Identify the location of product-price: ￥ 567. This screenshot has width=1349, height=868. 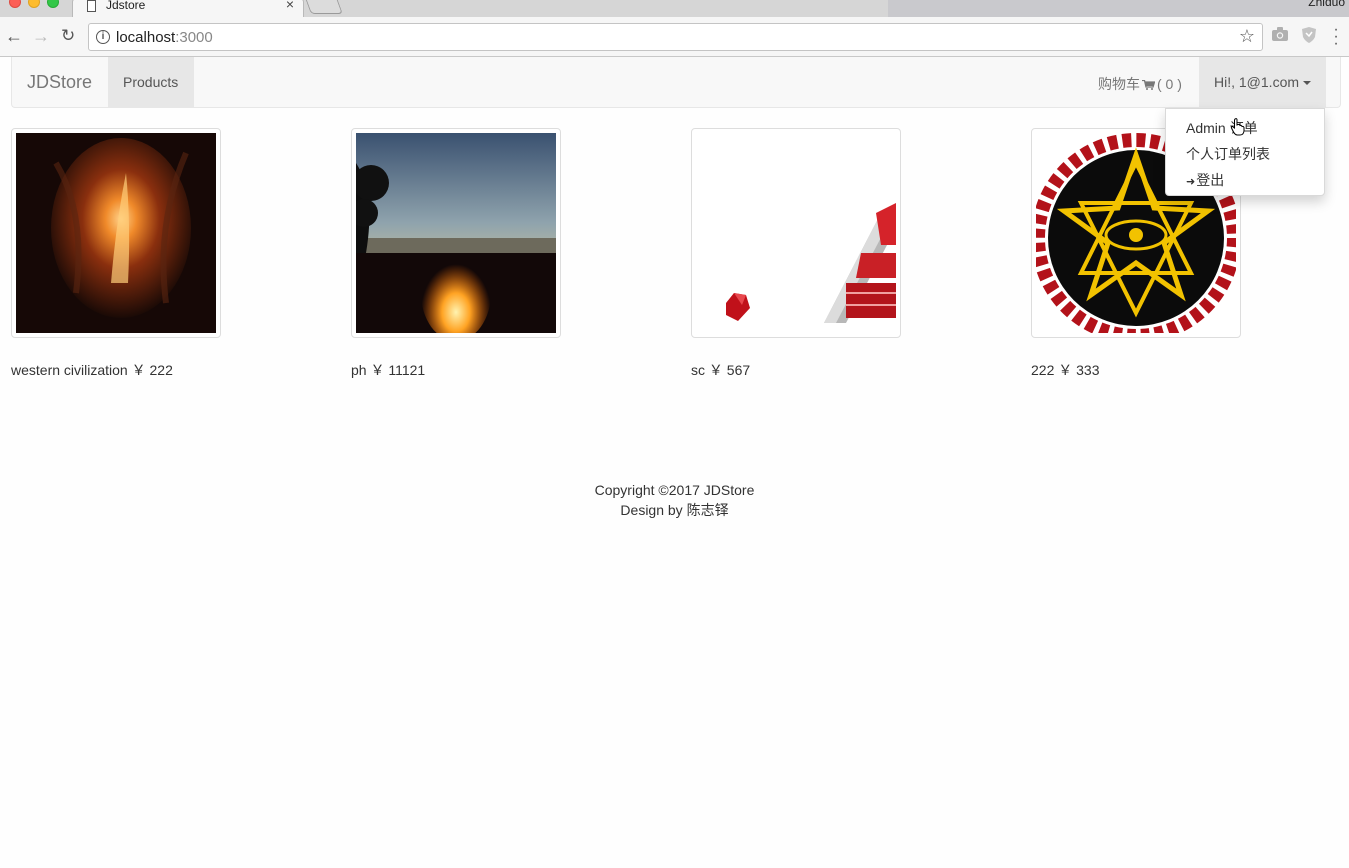
(729, 370).